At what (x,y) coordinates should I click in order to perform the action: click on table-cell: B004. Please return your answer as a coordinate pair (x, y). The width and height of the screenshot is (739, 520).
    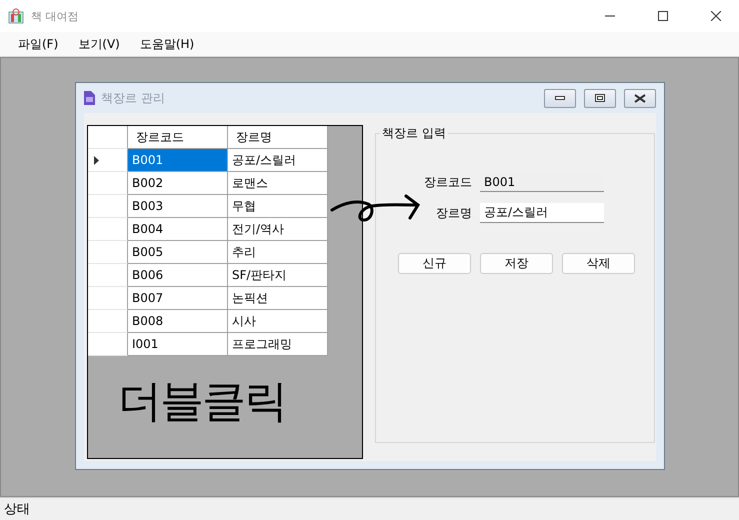
    Looking at the image, I should click on (178, 229).